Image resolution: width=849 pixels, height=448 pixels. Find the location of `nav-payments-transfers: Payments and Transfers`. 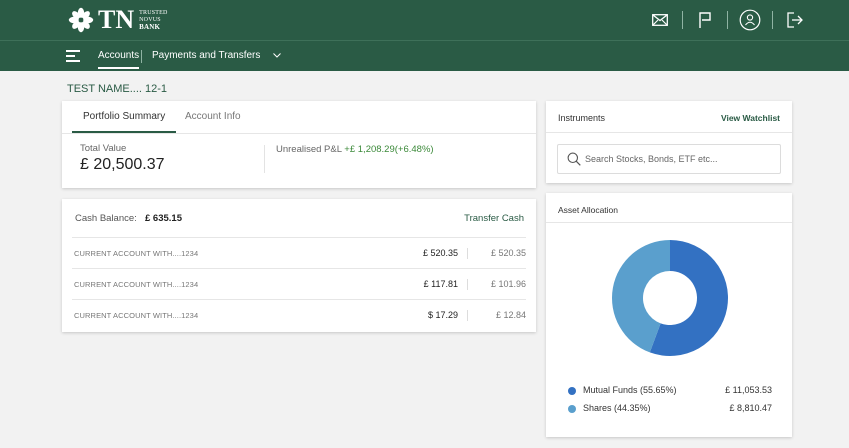

nav-payments-transfers: Payments and Transfers is located at coordinates (217, 56).